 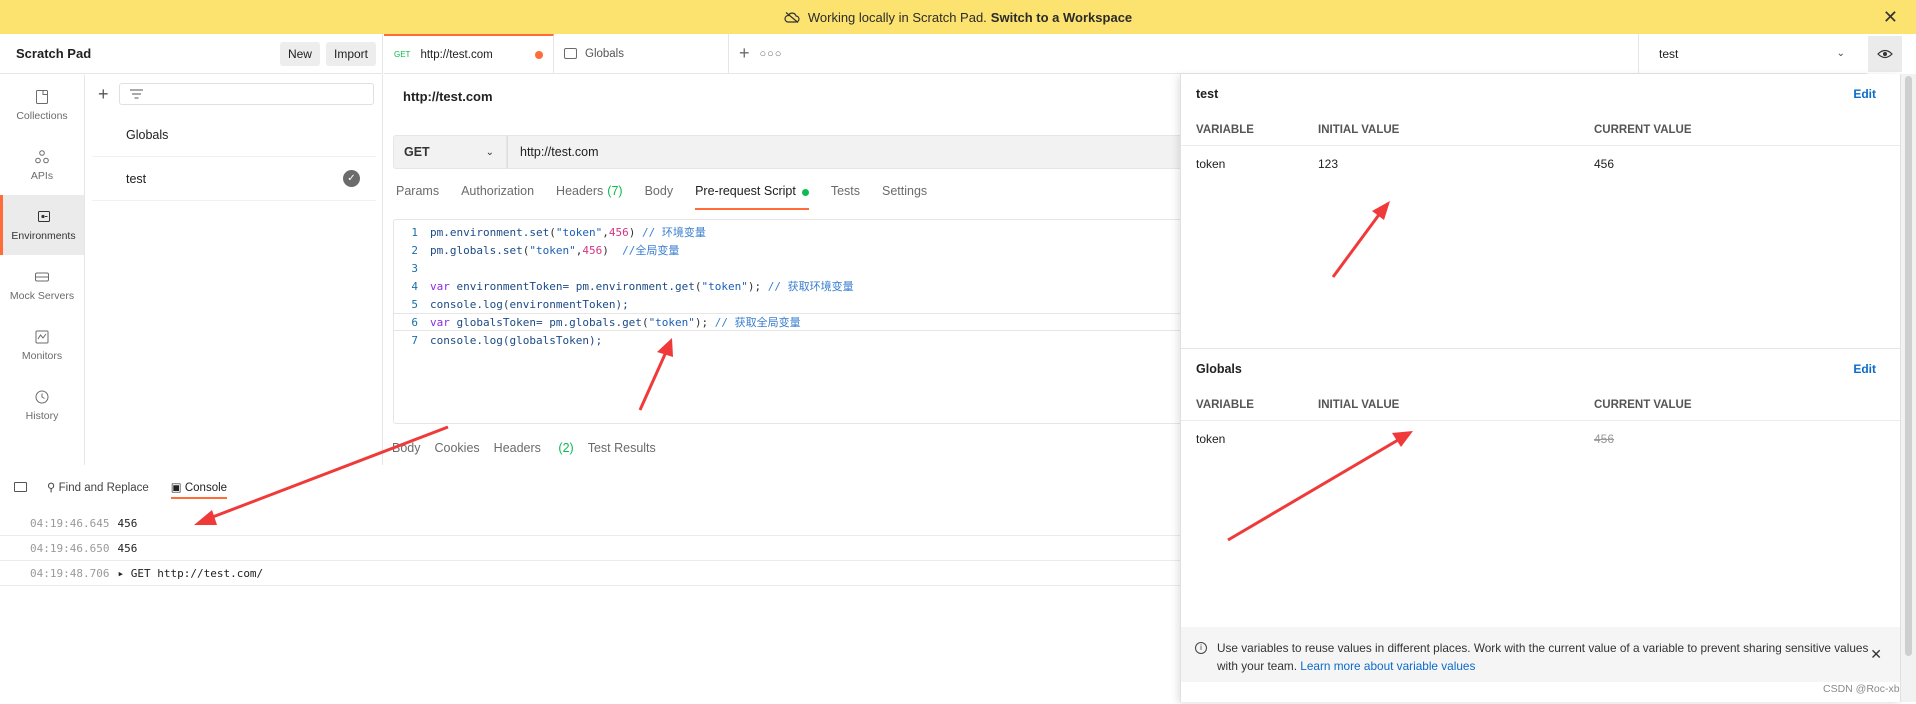 I want to click on switch-workspace-link: Switch to a Workspace, so click(x=1061, y=17).